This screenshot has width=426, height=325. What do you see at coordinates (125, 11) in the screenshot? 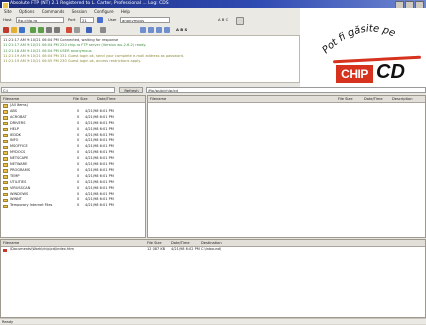
I see `menu-item-help: Help` at bounding box center [125, 11].